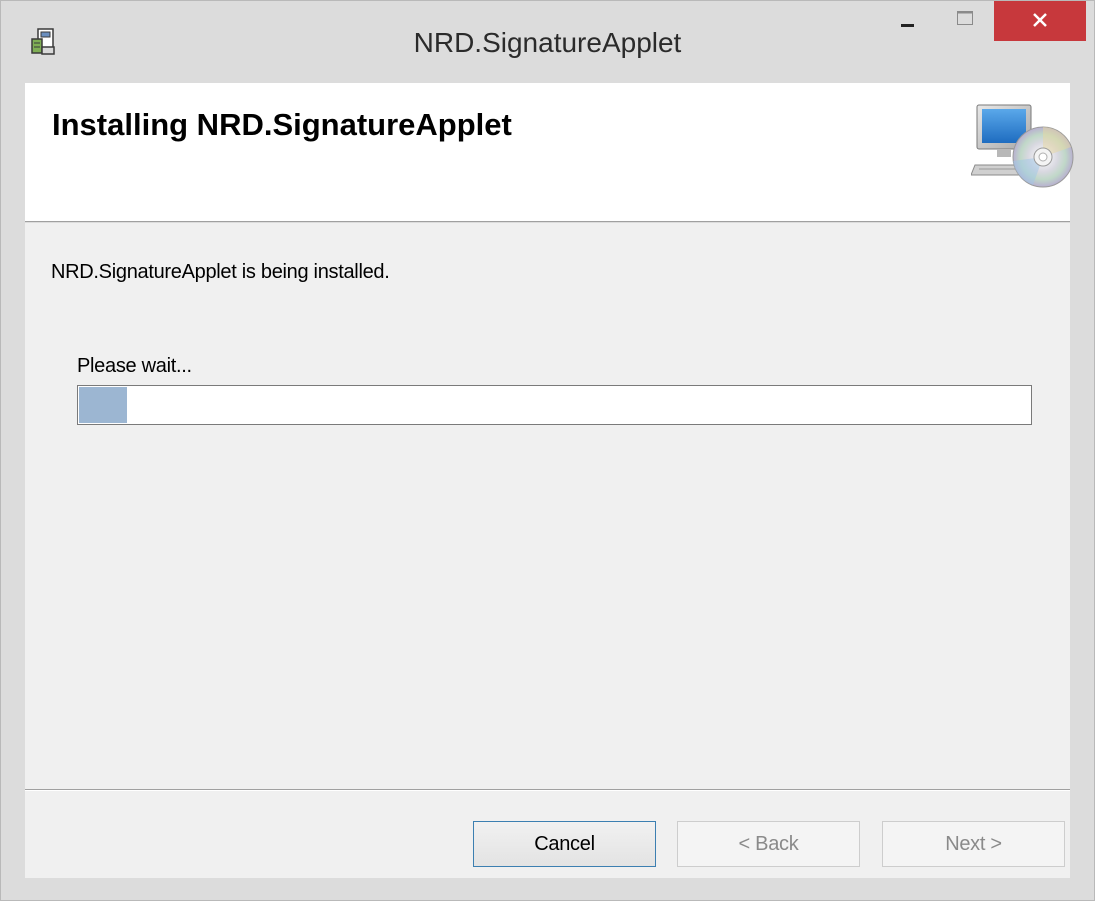  What do you see at coordinates (973, 844) in the screenshot?
I see `next-button: Next >` at bounding box center [973, 844].